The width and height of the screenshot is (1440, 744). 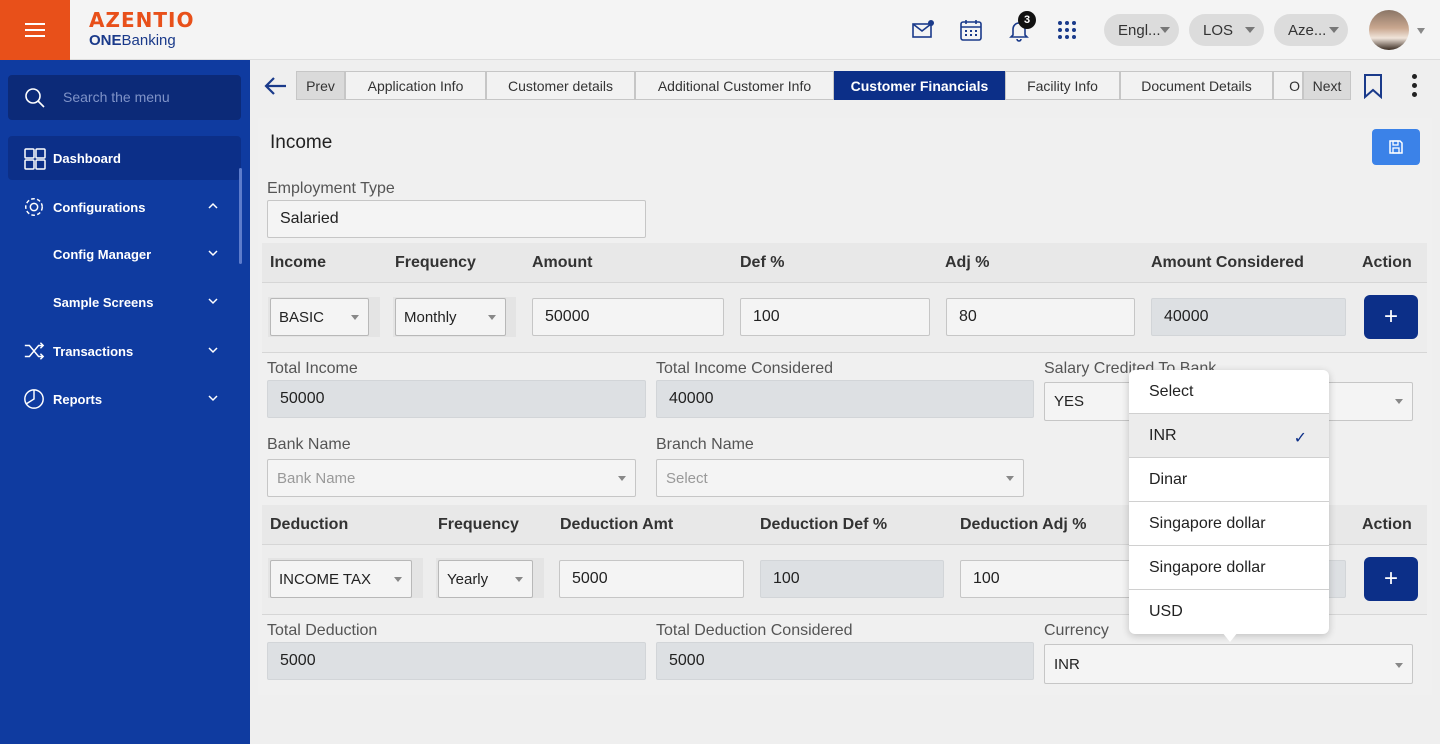 What do you see at coordinates (276, 86) in the screenshot?
I see `back-arrow-icon` at bounding box center [276, 86].